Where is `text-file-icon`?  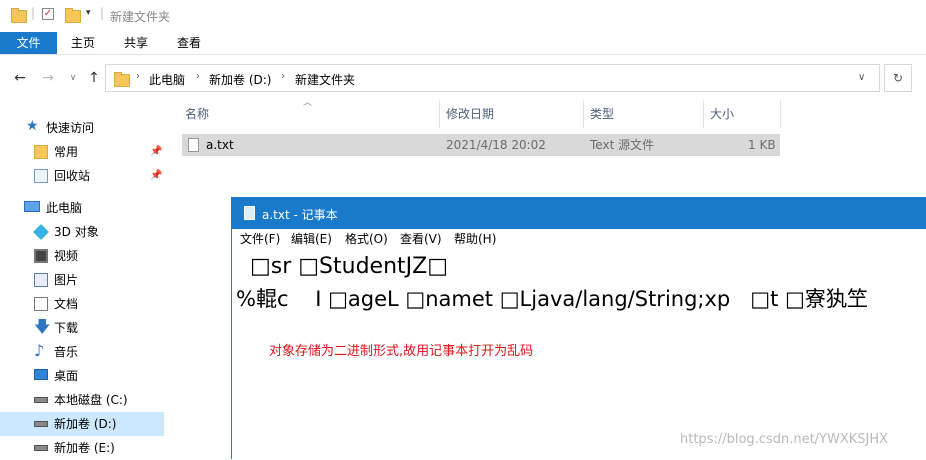 text-file-icon is located at coordinates (193, 145).